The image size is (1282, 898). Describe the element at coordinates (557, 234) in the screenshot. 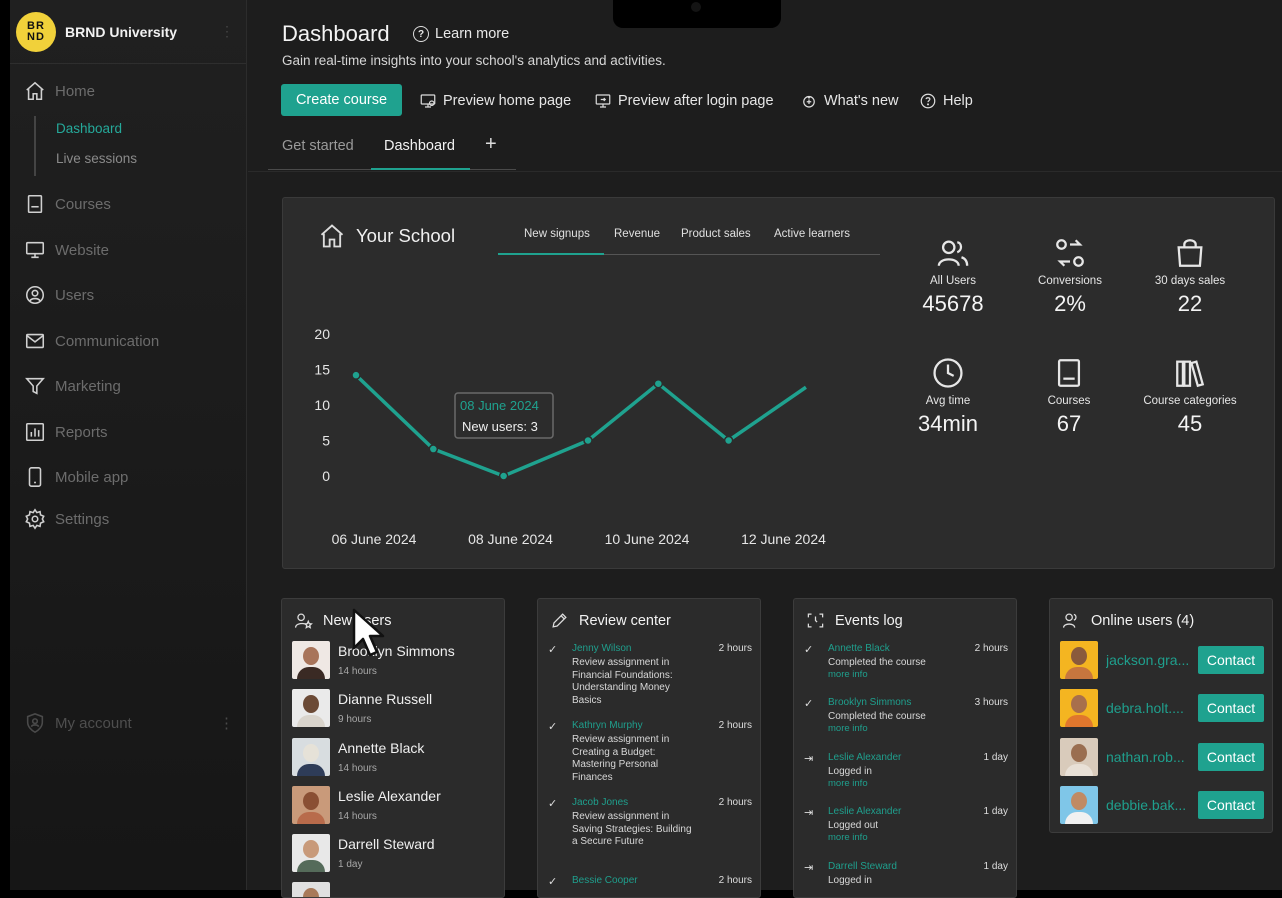

I see `tab-new-signups: New signups` at that location.